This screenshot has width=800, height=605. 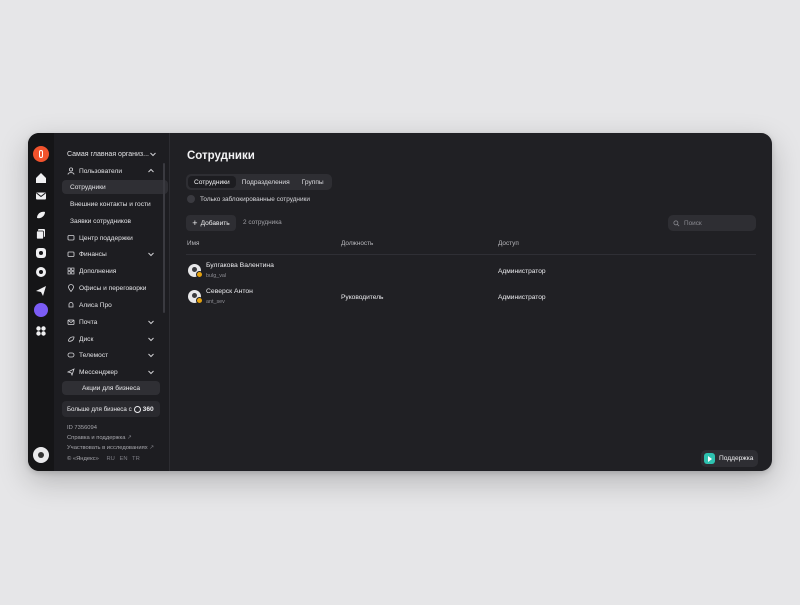 I want to click on support-button: Поддержка, so click(x=729, y=458).